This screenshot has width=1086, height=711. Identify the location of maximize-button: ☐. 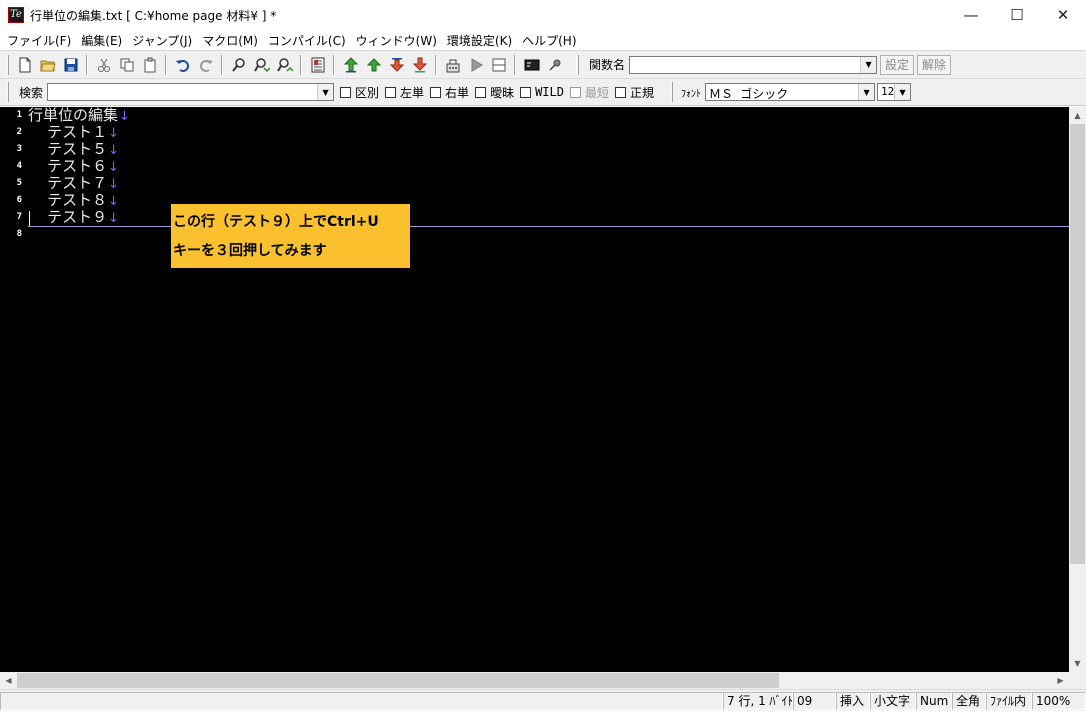
(1017, 15).